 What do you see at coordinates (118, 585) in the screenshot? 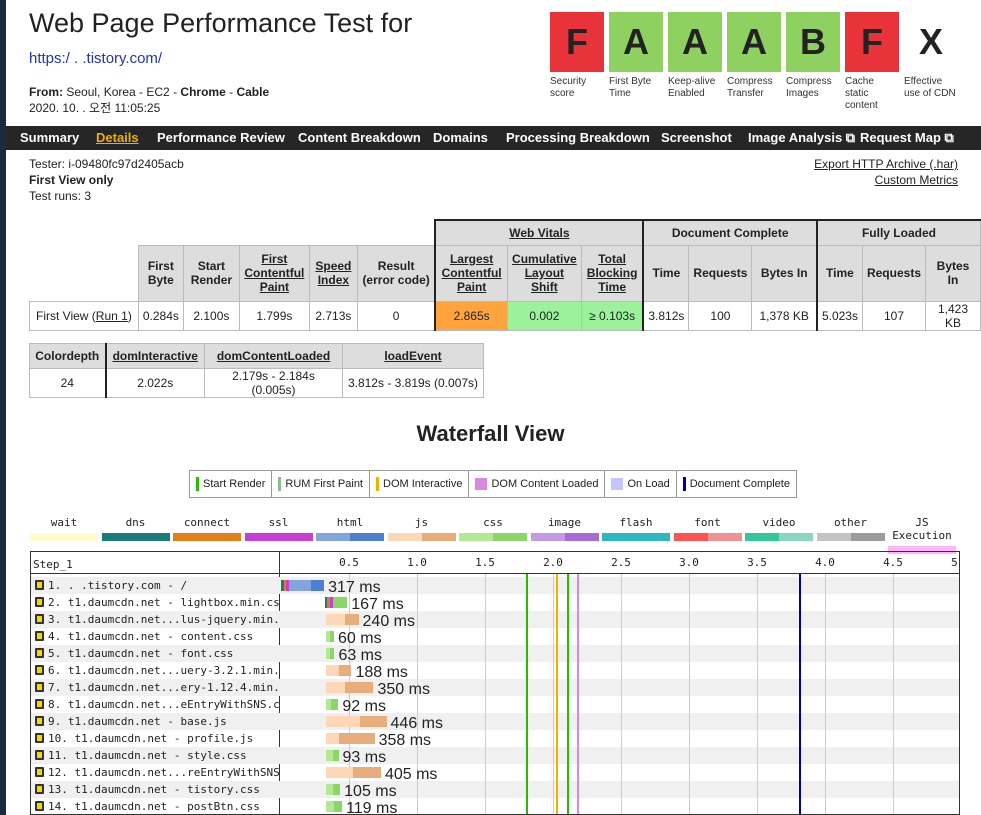
I see `request-label: 1. . .tistory.com - /` at bounding box center [118, 585].